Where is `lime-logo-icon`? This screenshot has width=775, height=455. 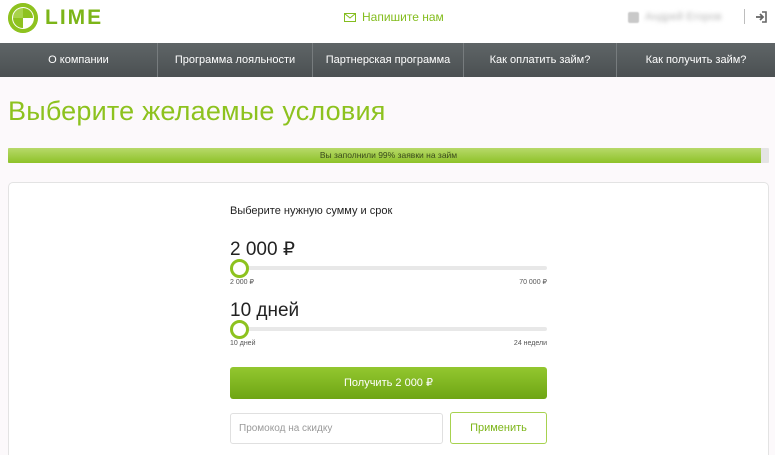 lime-logo-icon is located at coordinates (23, 18).